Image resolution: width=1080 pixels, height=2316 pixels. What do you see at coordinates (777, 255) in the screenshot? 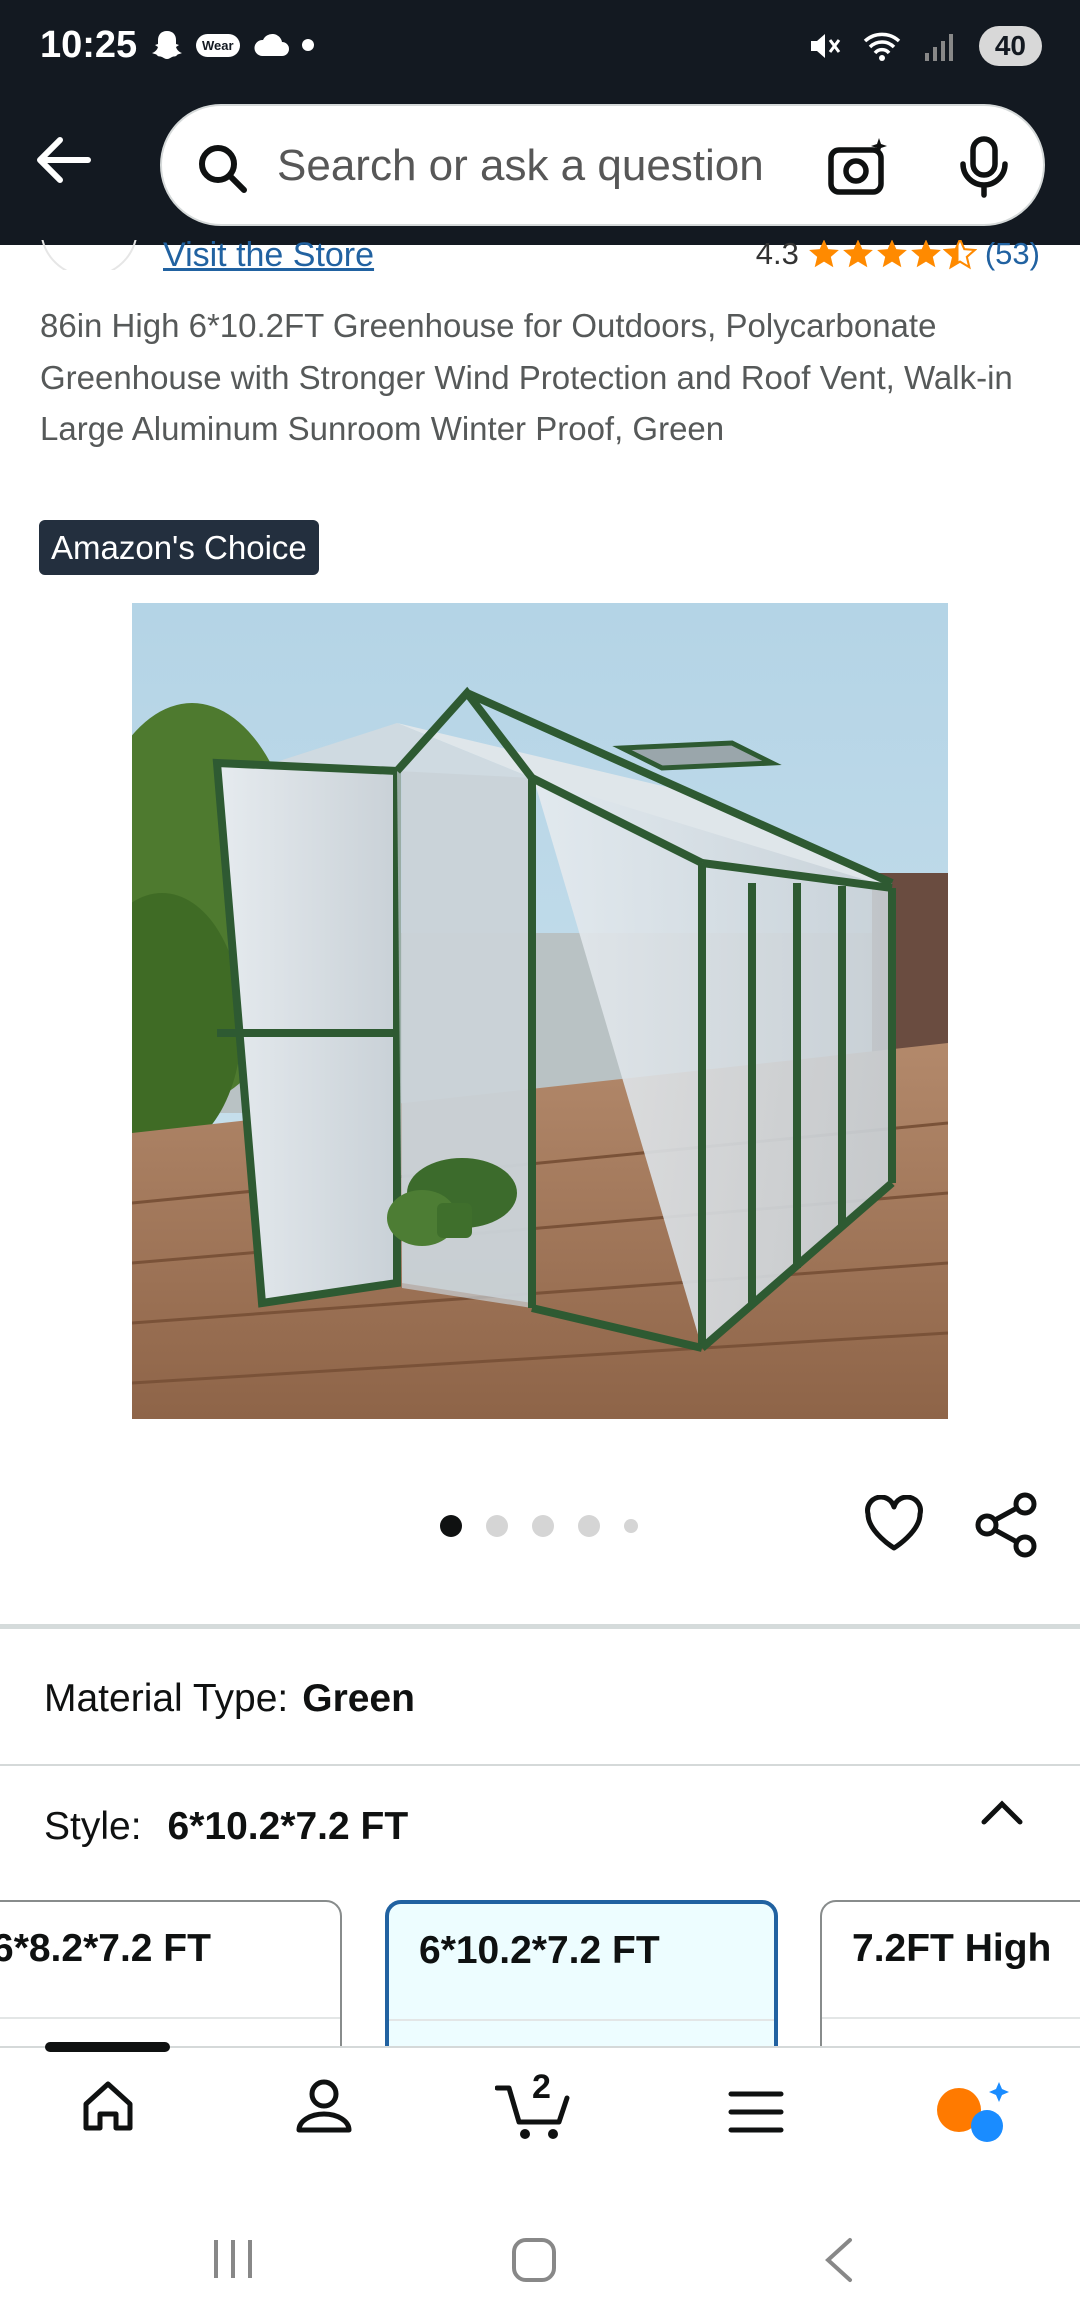
I see `rating-value: 4.3` at bounding box center [777, 255].